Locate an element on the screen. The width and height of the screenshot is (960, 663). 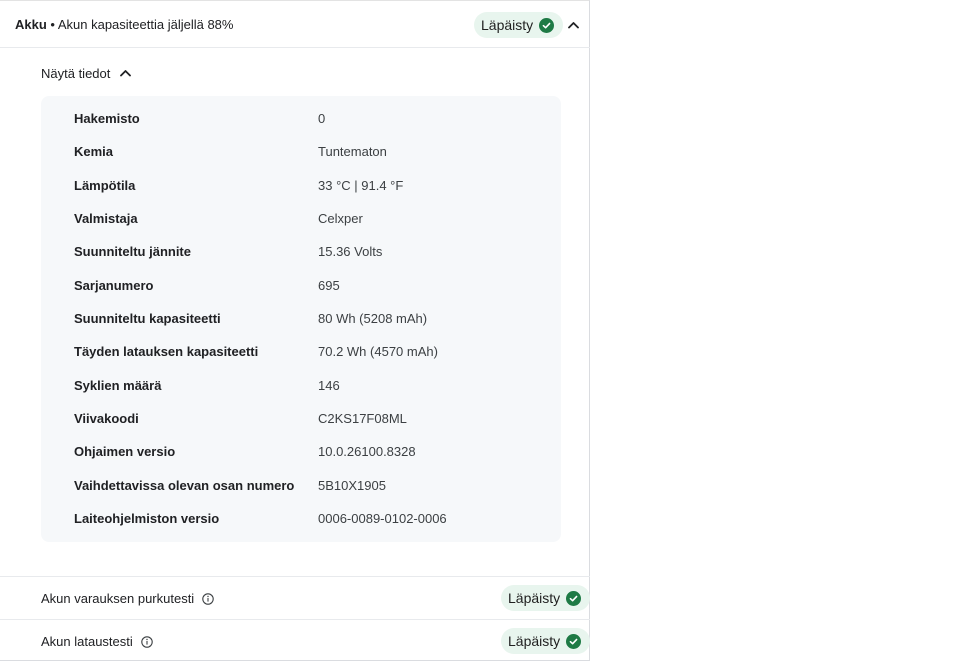
discharge-status-badge: Läpäisty is located at coordinates (546, 598).